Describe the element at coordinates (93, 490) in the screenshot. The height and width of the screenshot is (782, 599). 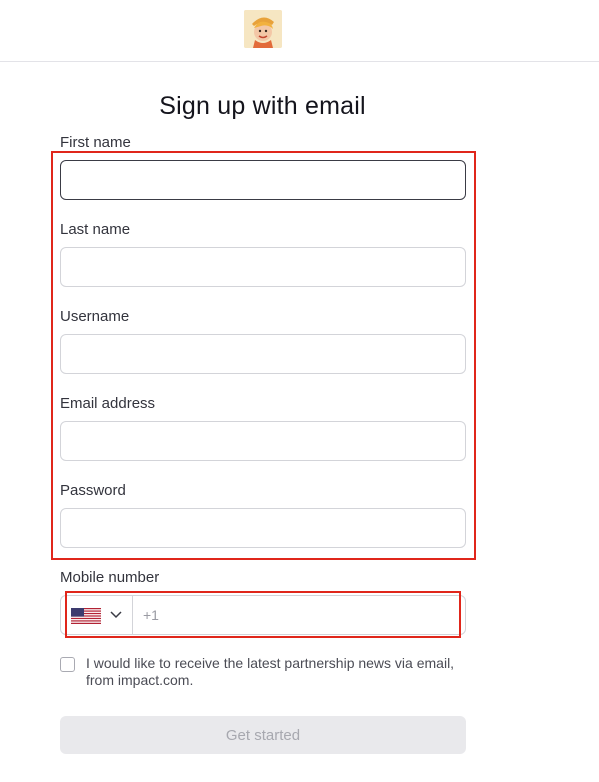
I see `password-label: Password` at that location.